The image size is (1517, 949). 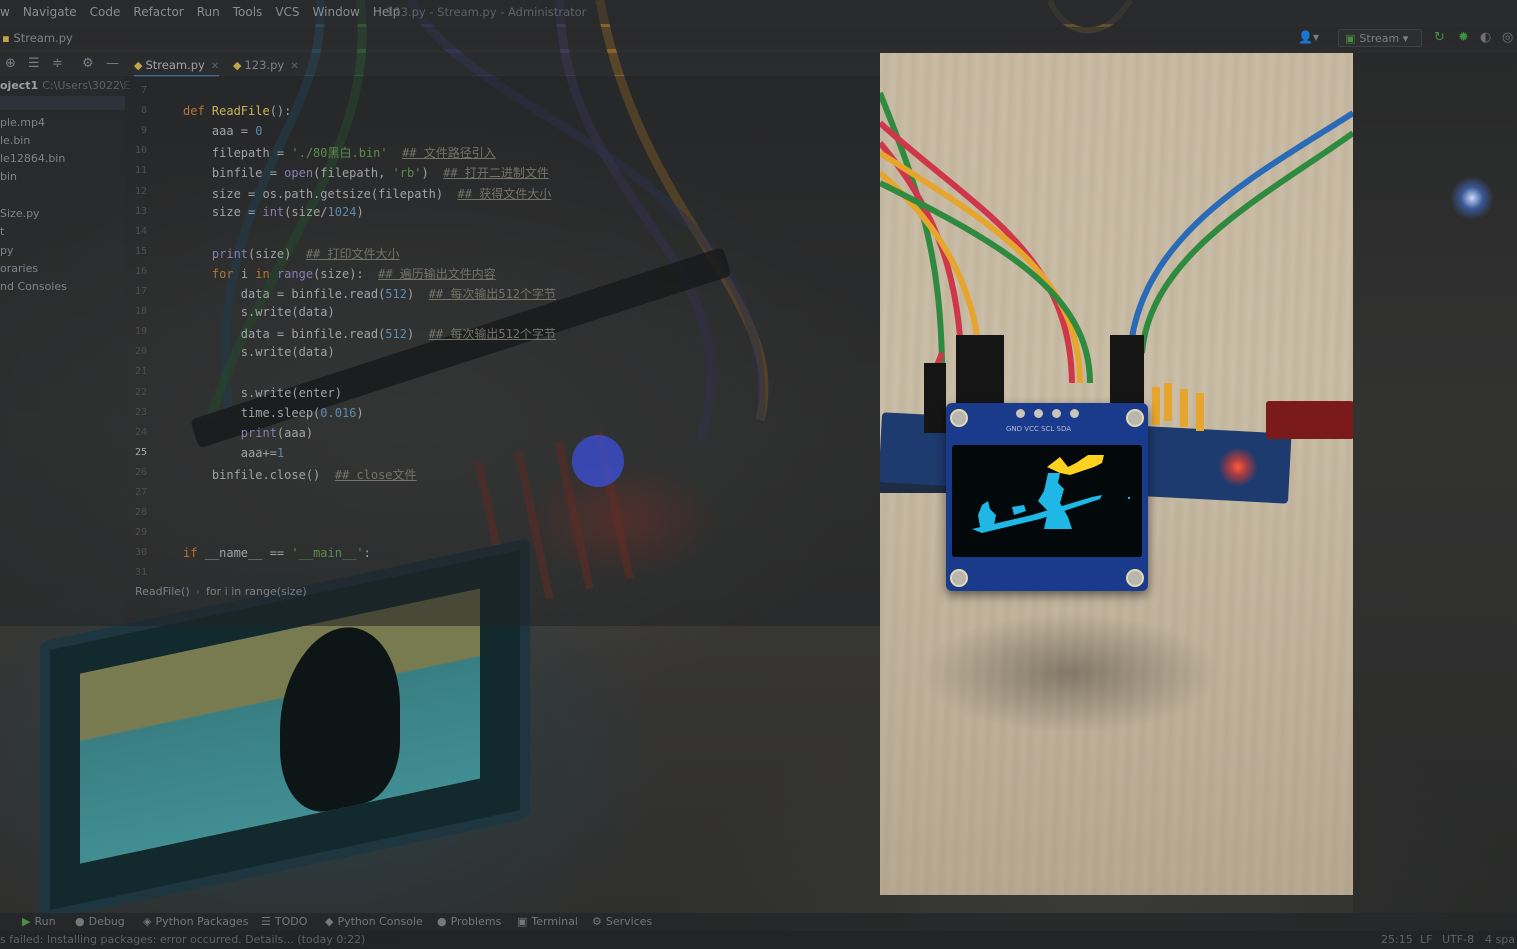 I want to click on editor-crumb-function: ReadFile(), so click(x=162, y=591).